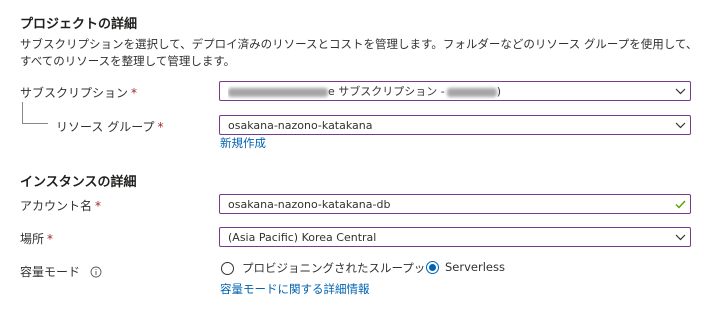 The width and height of the screenshot is (704, 320). What do you see at coordinates (227, 268) in the screenshot?
I see `radio-button-unselected` at bounding box center [227, 268].